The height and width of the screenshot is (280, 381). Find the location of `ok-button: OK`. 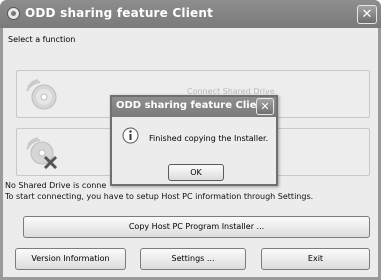

ok-button: OK is located at coordinates (196, 172).